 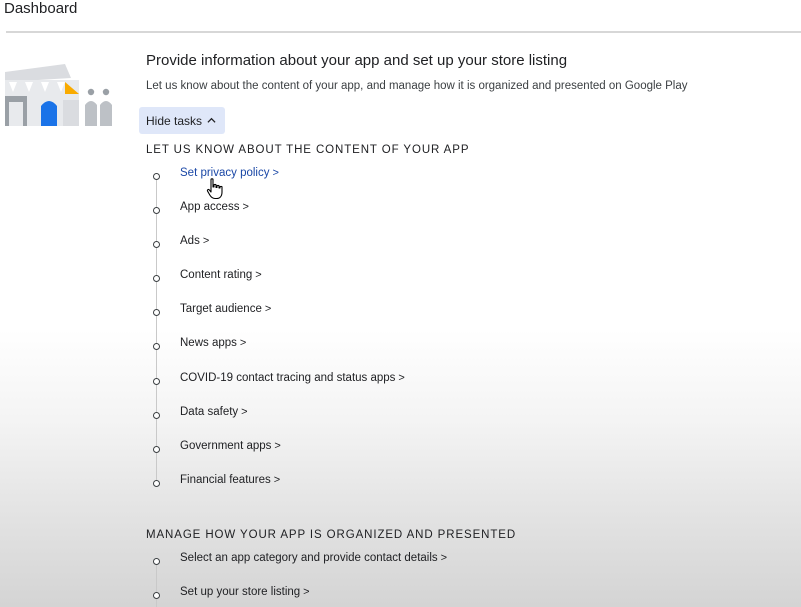 I want to click on task-label: Target audience, so click(x=221, y=309).